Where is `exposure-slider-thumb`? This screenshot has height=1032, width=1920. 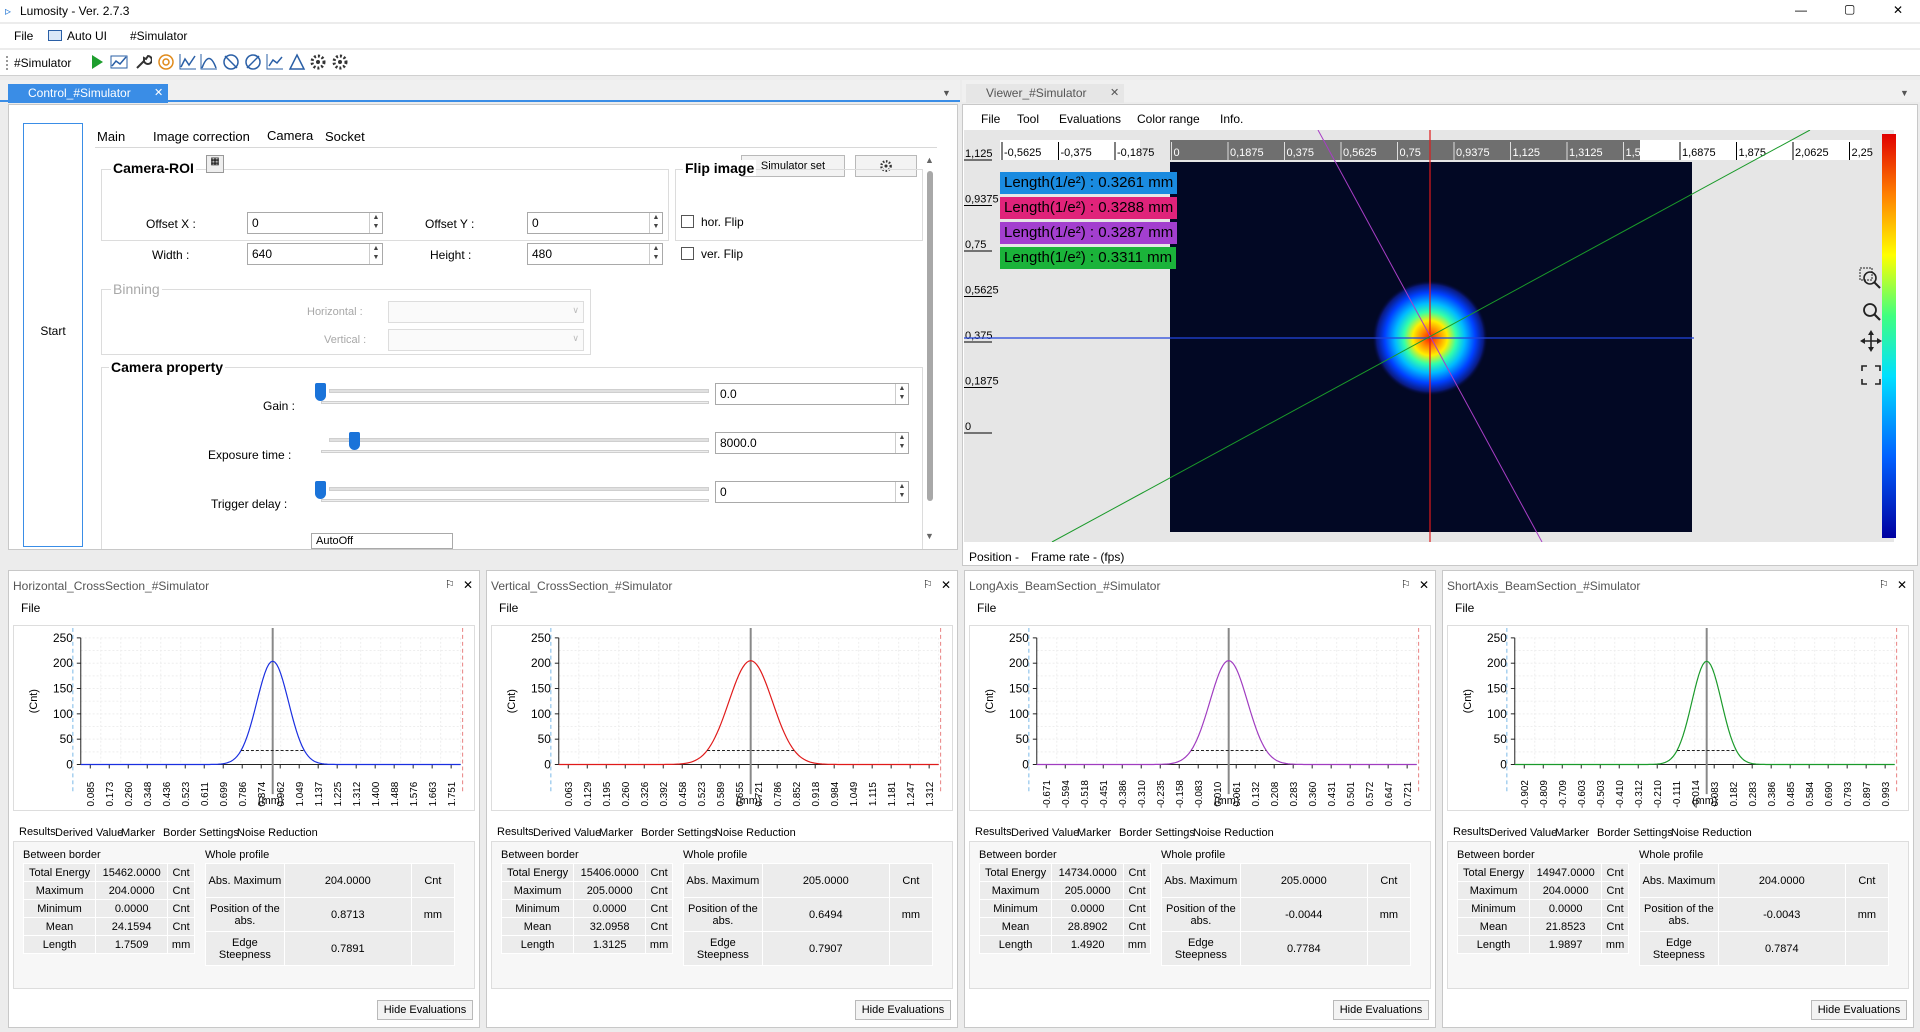 exposure-slider-thumb is located at coordinates (355, 441).